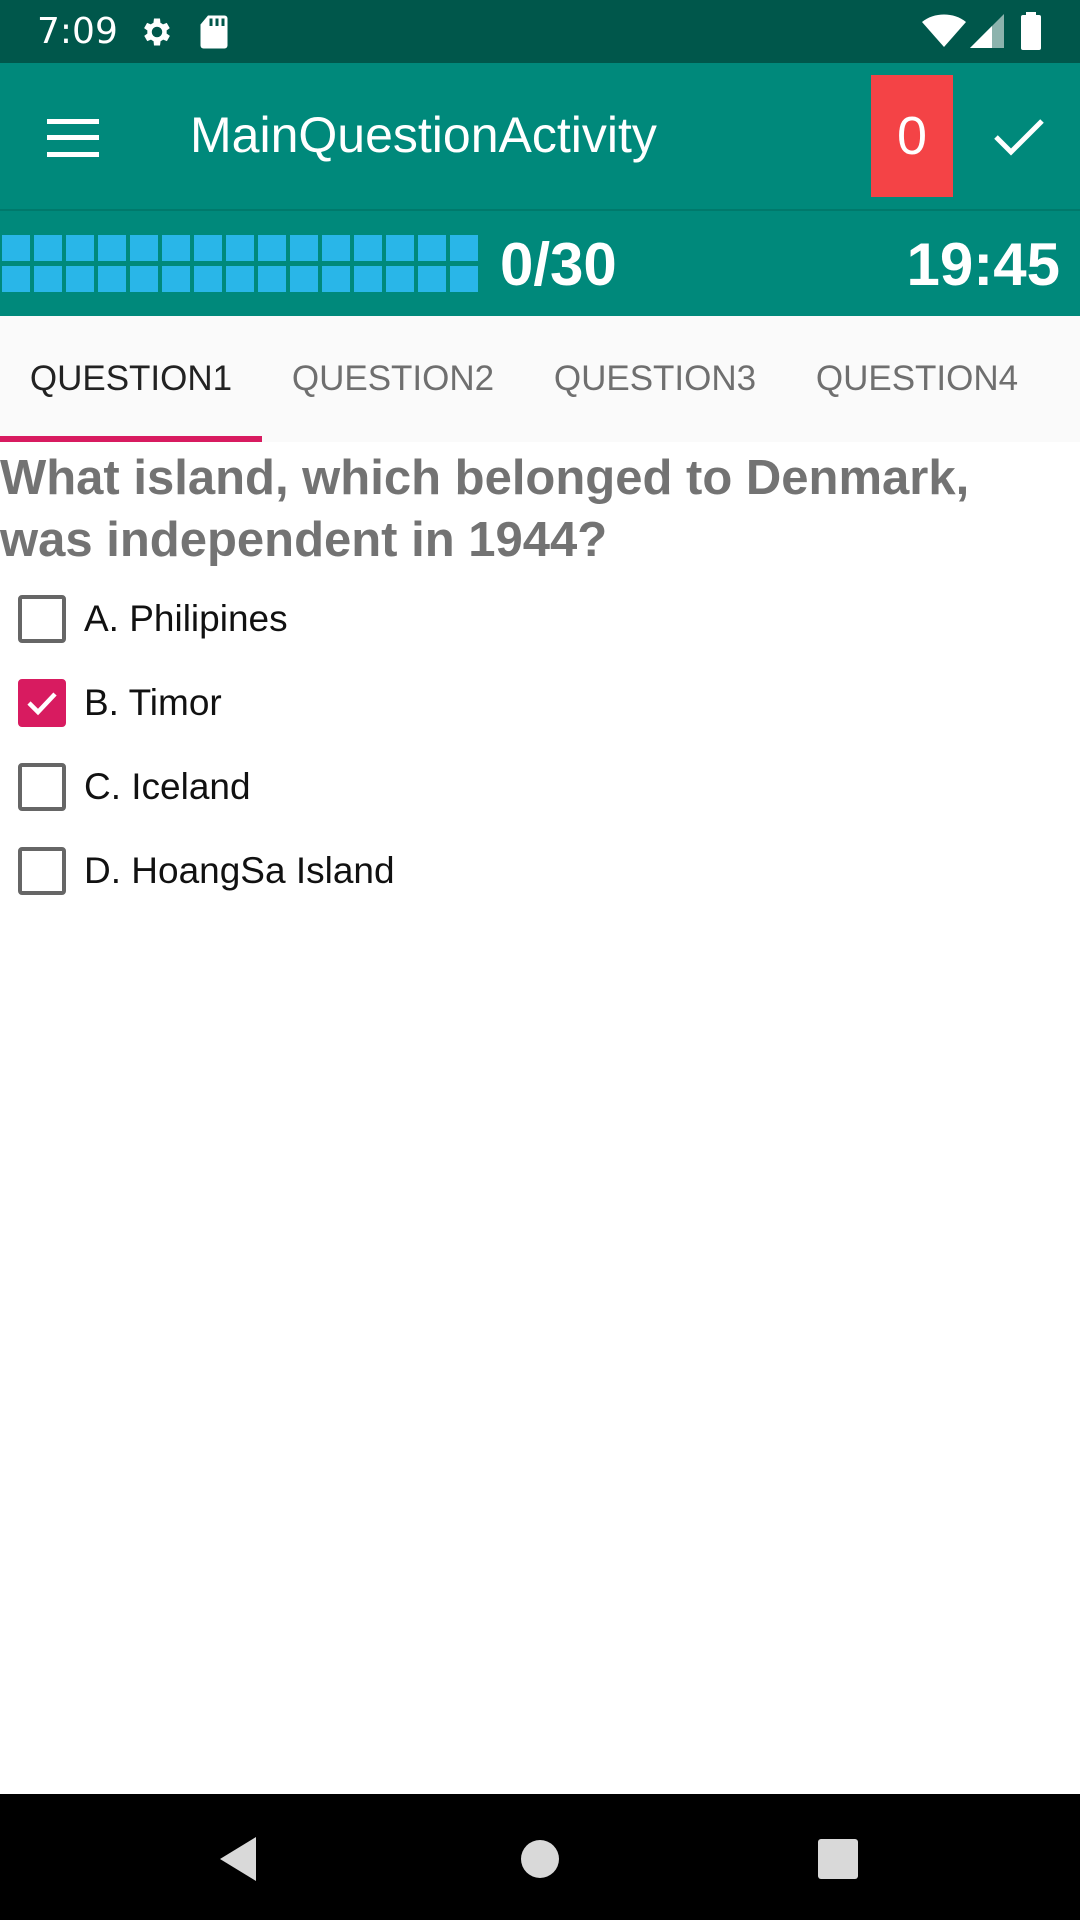 This screenshot has width=1080, height=1920. I want to click on recents-icon, so click(838, 1859).